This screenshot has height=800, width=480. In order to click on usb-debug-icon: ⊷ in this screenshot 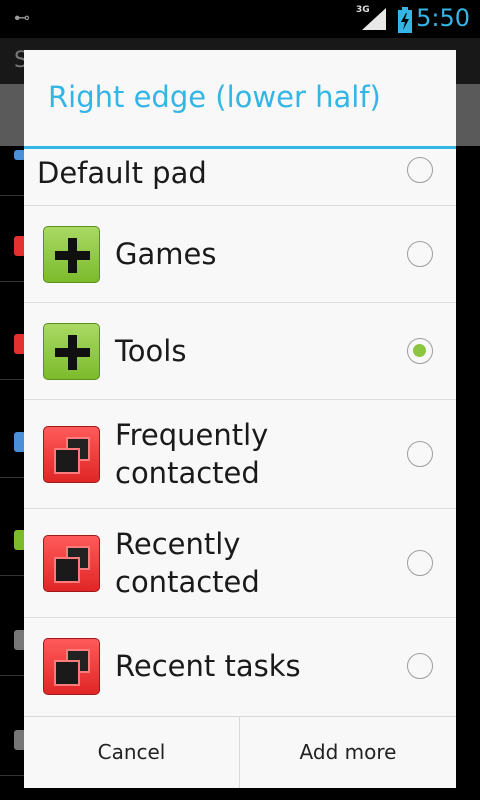, I will do `click(22, 17)`.